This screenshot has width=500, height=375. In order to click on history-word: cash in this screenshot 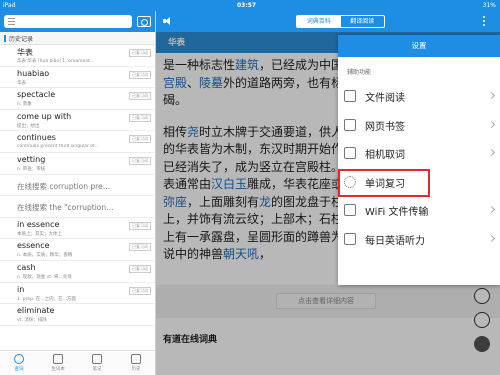, I will do `click(26, 267)`.